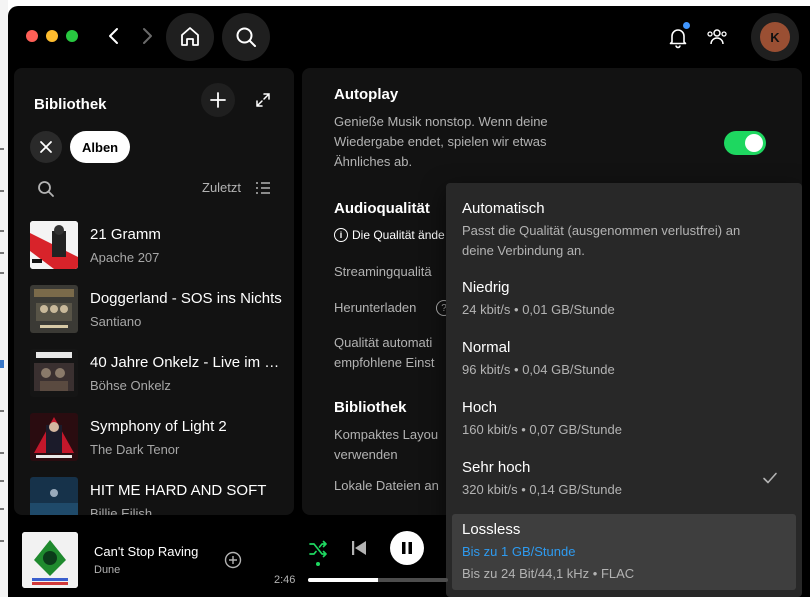 The image size is (810, 597). Describe the element at coordinates (318, 549) in the screenshot. I see `shuffle-icon` at that location.